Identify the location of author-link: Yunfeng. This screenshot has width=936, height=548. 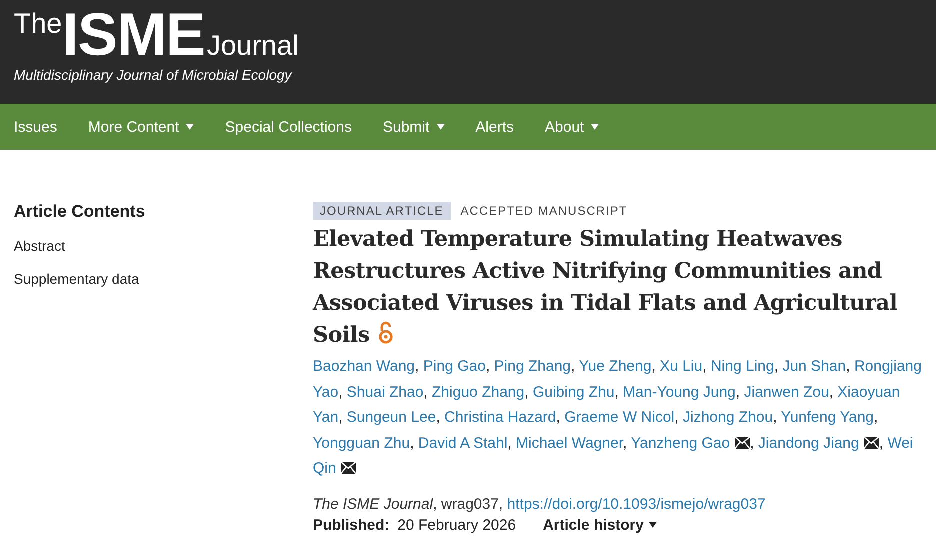
(808, 417).